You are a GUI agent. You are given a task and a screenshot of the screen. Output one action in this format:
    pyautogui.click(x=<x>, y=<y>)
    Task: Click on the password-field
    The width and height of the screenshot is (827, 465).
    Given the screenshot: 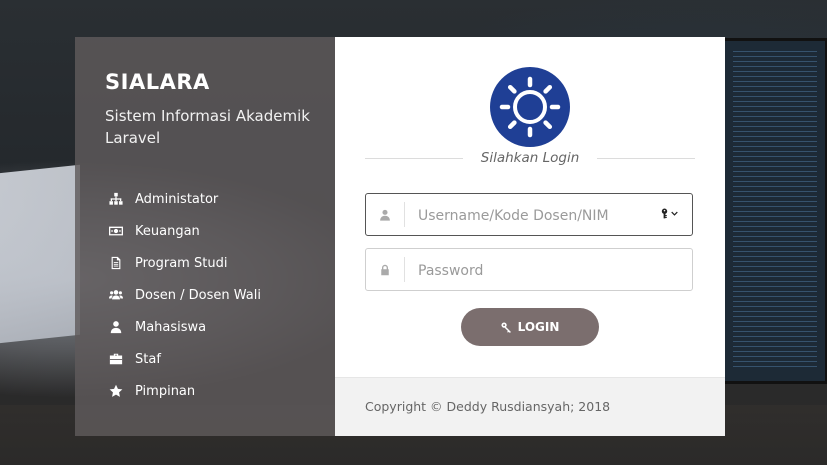 What is the action you would take?
    pyautogui.click(x=529, y=270)
    